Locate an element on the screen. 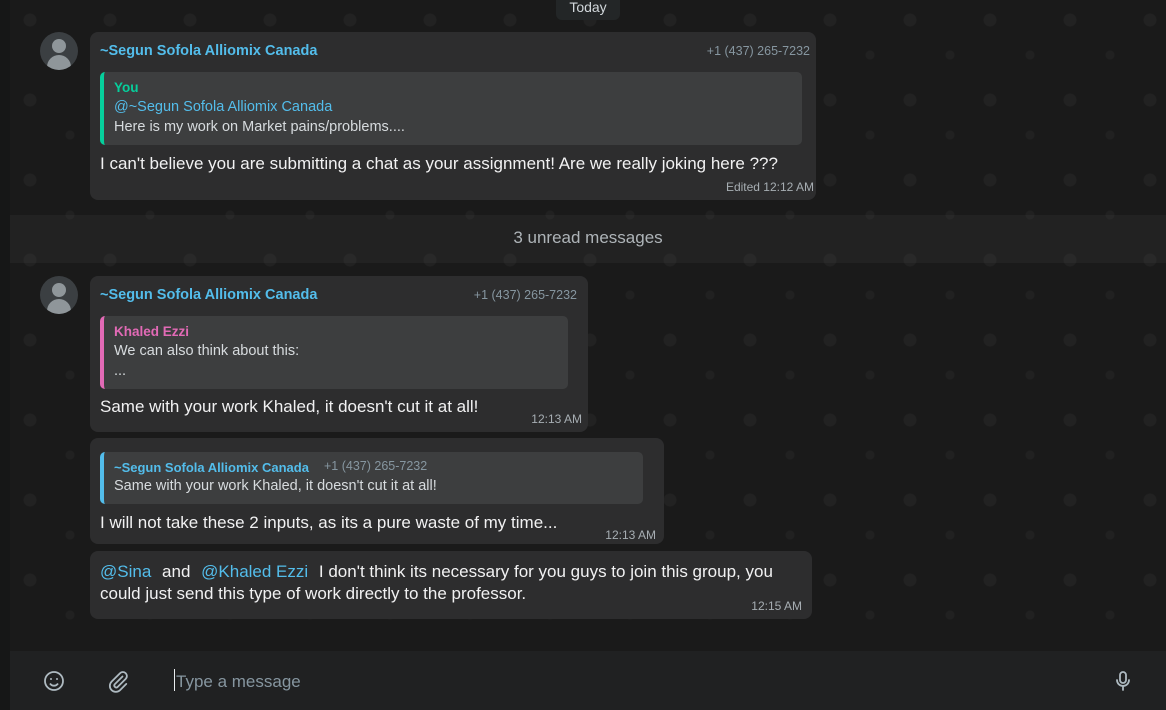 The image size is (1166, 710). quote-author: ~Segun Sofola Alliomix Canada is located at coordinates (211, 467).